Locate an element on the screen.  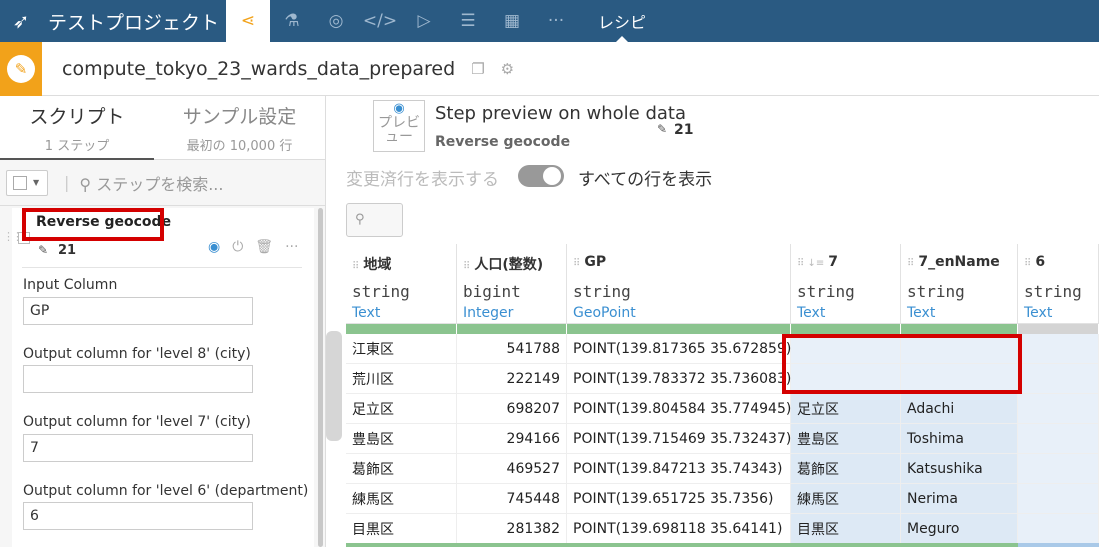
dashboard-icon: ▦ is located at coordinates (512, 21).